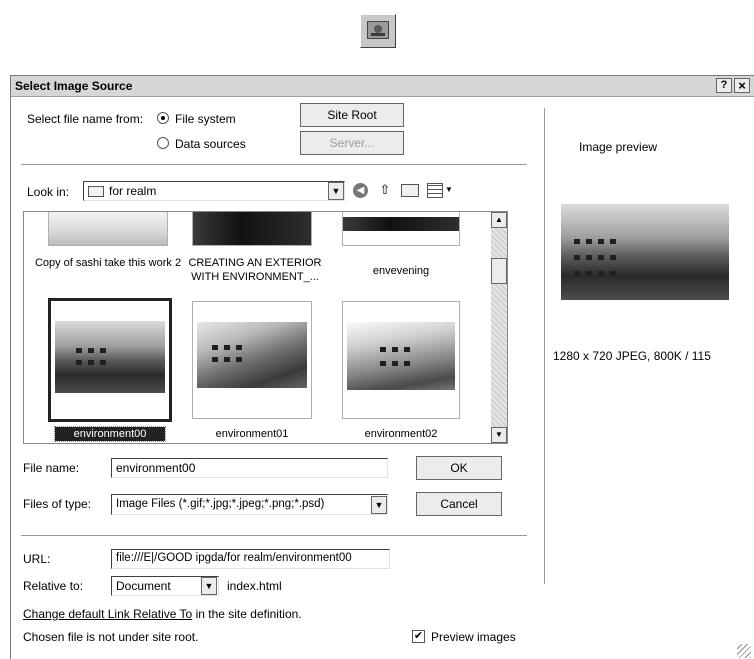 The width and height of the screenshot is (754, 659). Describe the element at coordinates (110, 360) in the screenshot. I see `file-thumbnail-selected` at that location.